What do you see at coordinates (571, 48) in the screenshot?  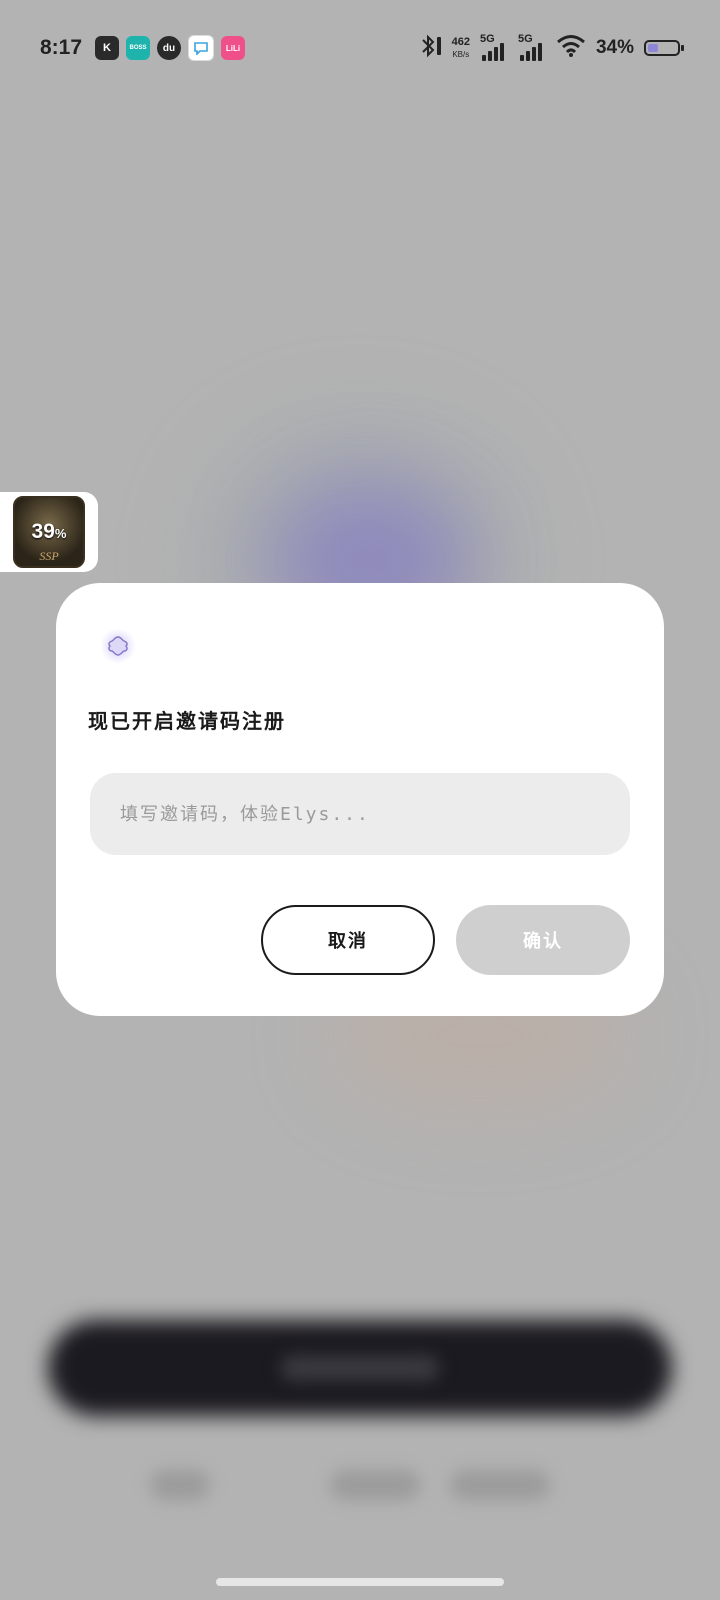 I see `wifi-icon` at bounding box center [571, 48].